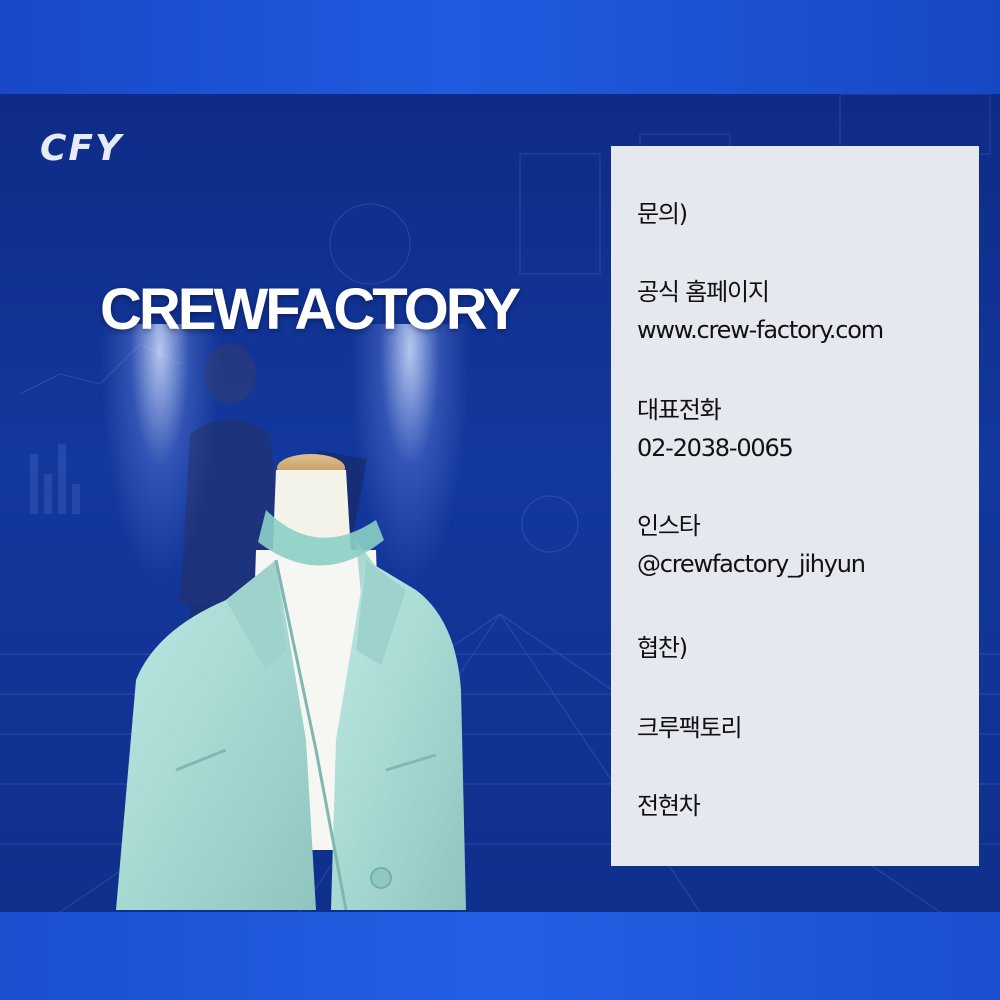 The image size is (1000, 1000). What do you see at coordinates (703, 292) in the screenshot?
I see `homepage-label: 공식 홈페이지` at bounding box center [703, 292].